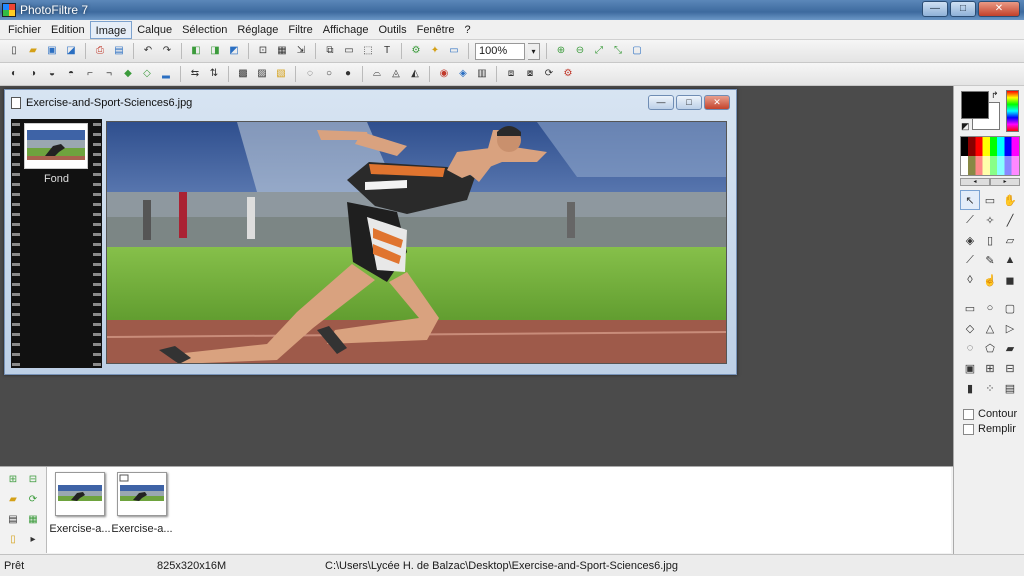 The image size is (1024, 576). I want to click on refresh-icon: ⟳, so click(33, 500).